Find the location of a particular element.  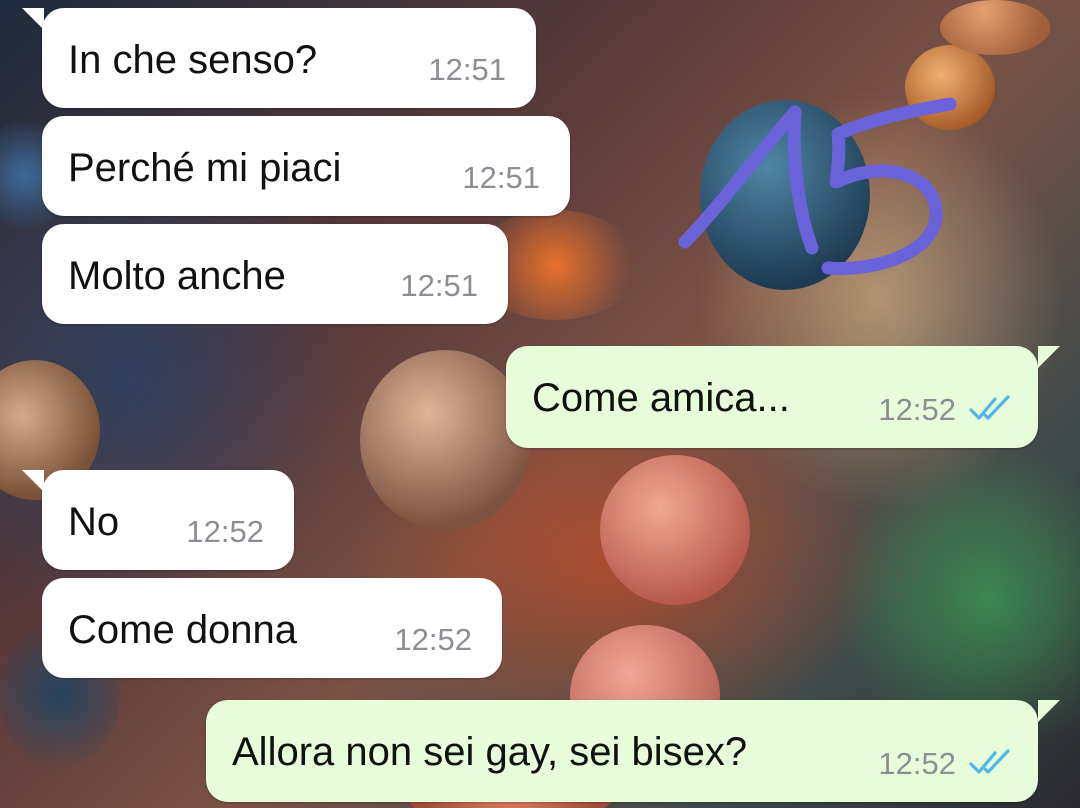

message-text: Come donna is located at coordinates (183, 630).